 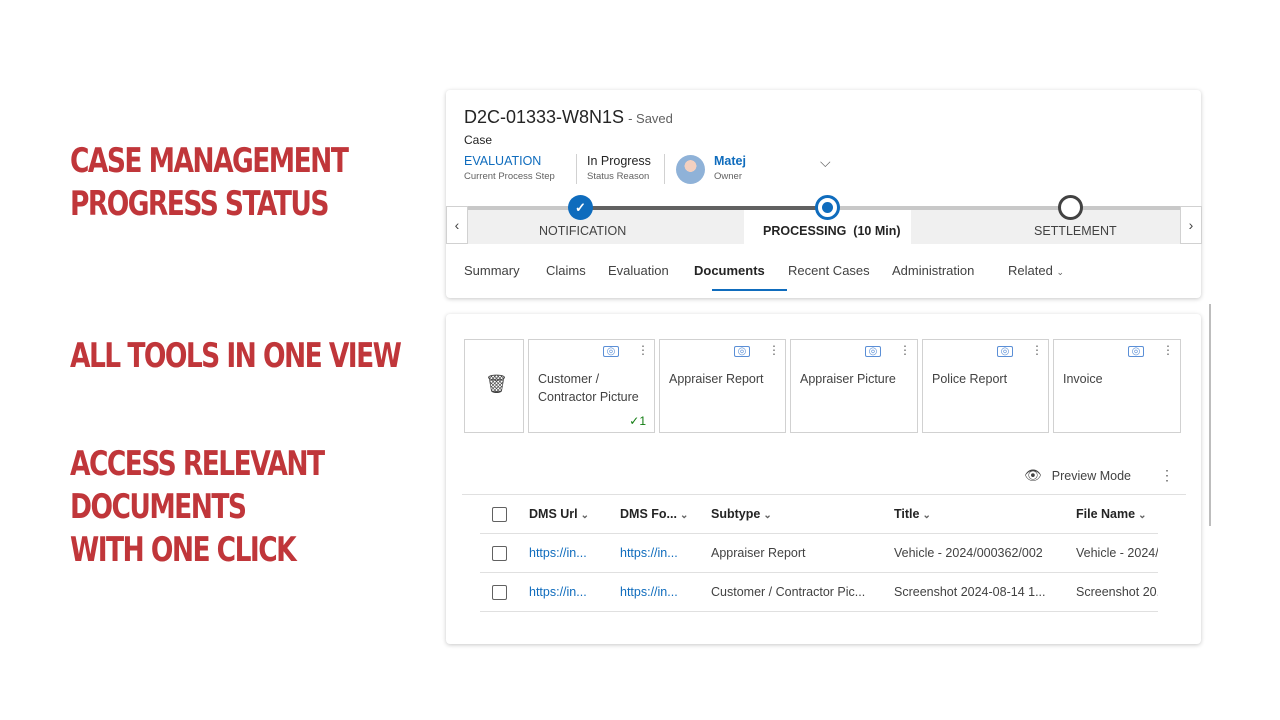 What do you see at coordinates (457, 225) in the screenshot?
I see `chevron-left-icon: ‹` at bounding box center [457, 225].